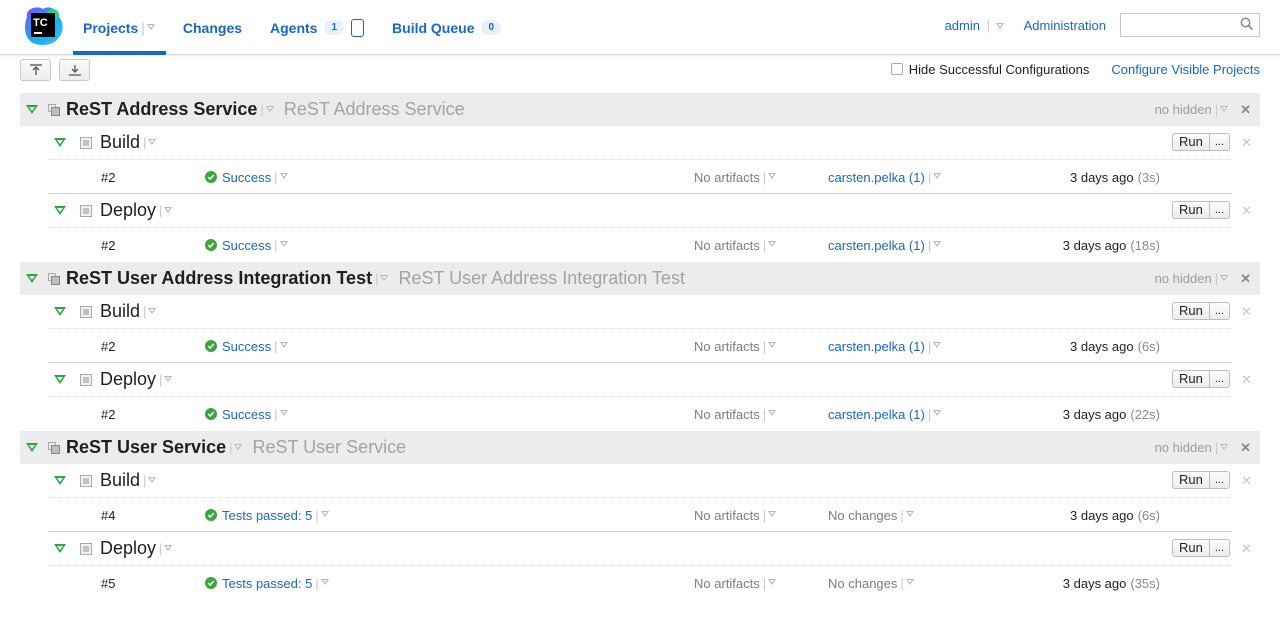 The width and height of the screenshot is (1280, 632). Describe the element at coordinates (74, 70) in the screenshot. I see `expand-all-button` at that location.